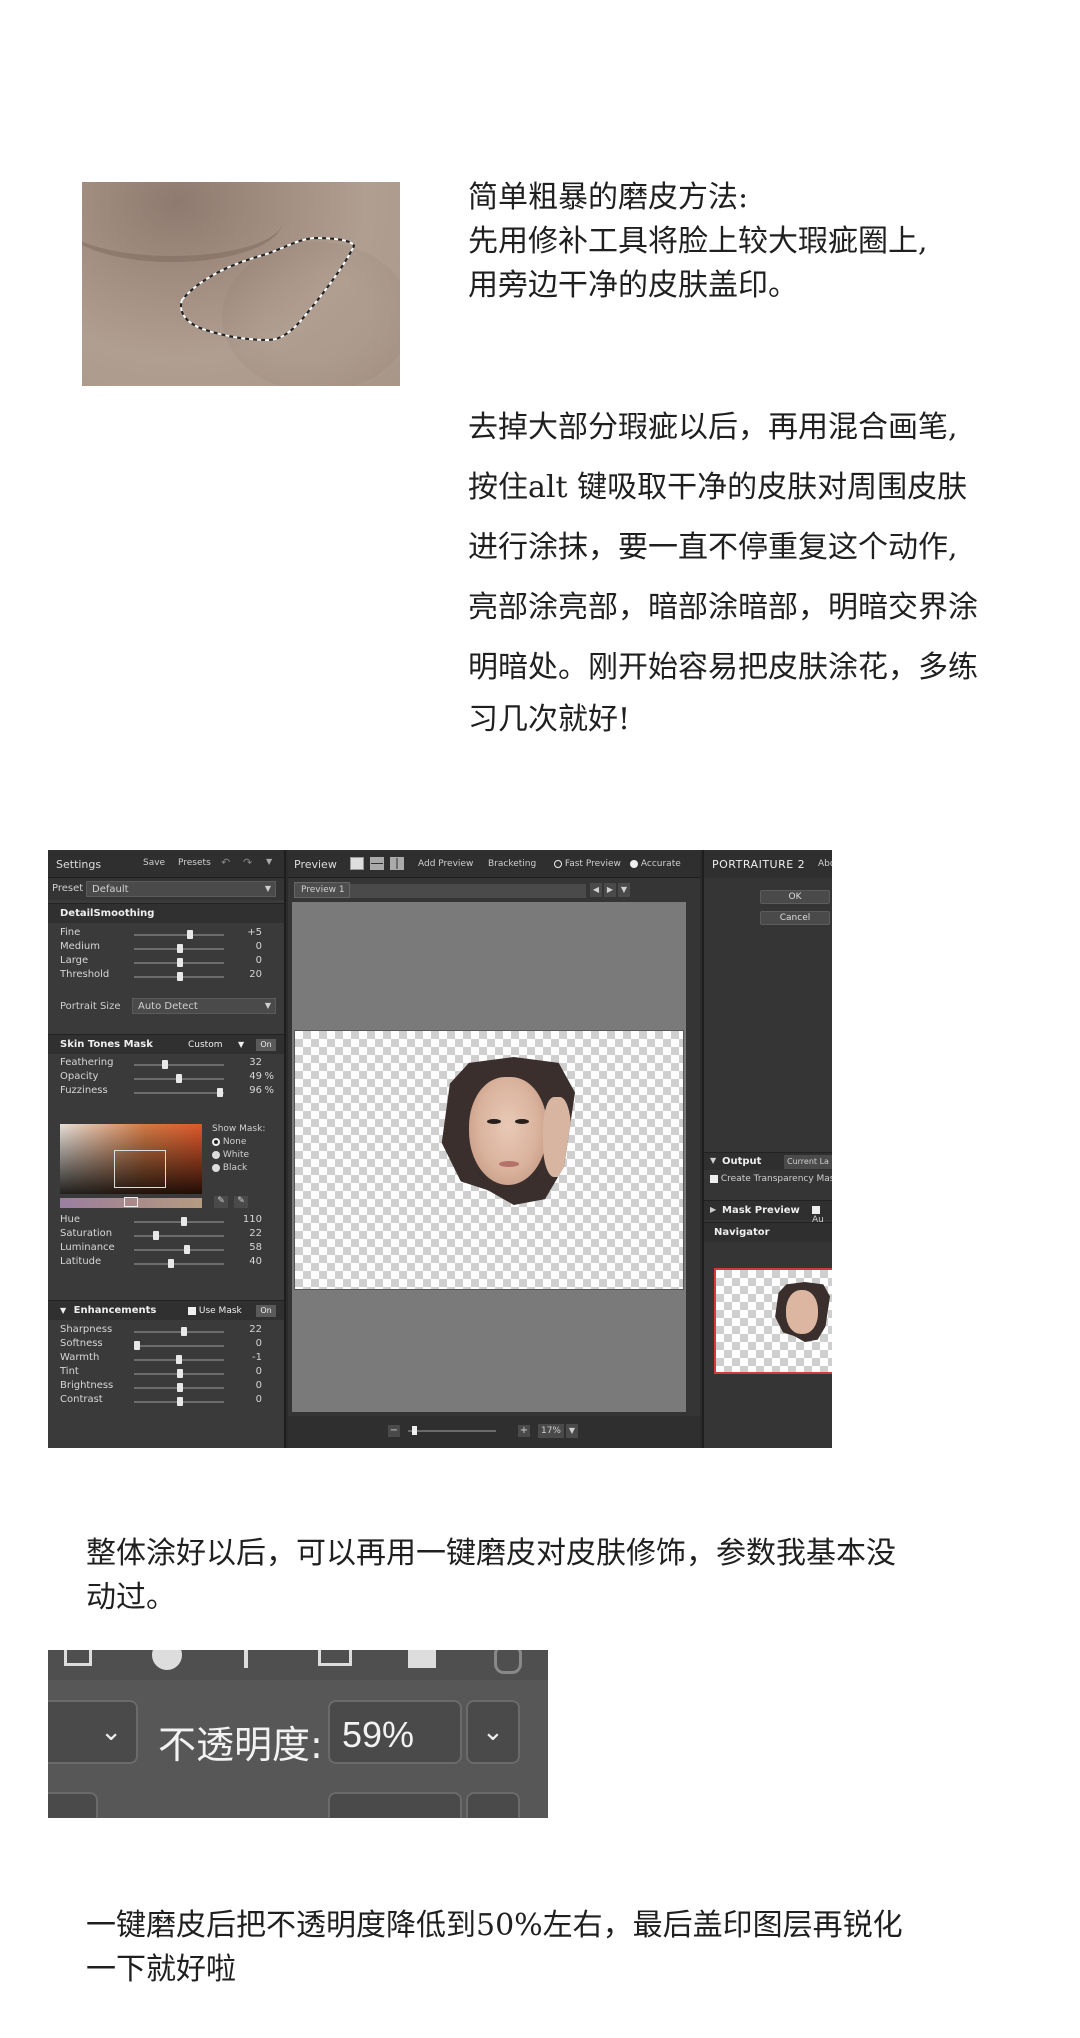 This screenshot has width=1080, height=2038. What do you see at coordinates (154, 863) in the screenshot?
I see `save-button: Save` at bounding box center [154, 863].